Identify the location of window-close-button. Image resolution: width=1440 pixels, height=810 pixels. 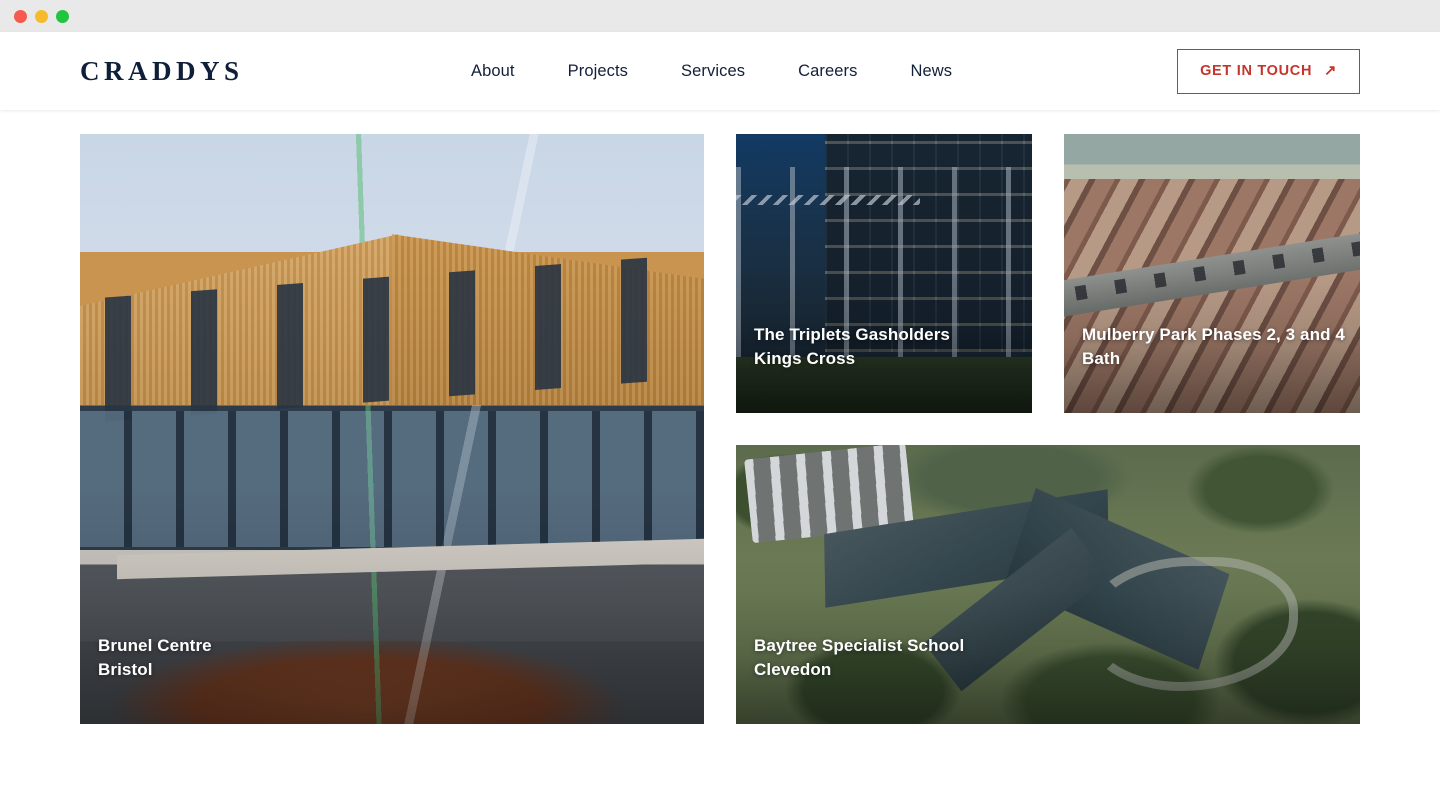
(20, 16).